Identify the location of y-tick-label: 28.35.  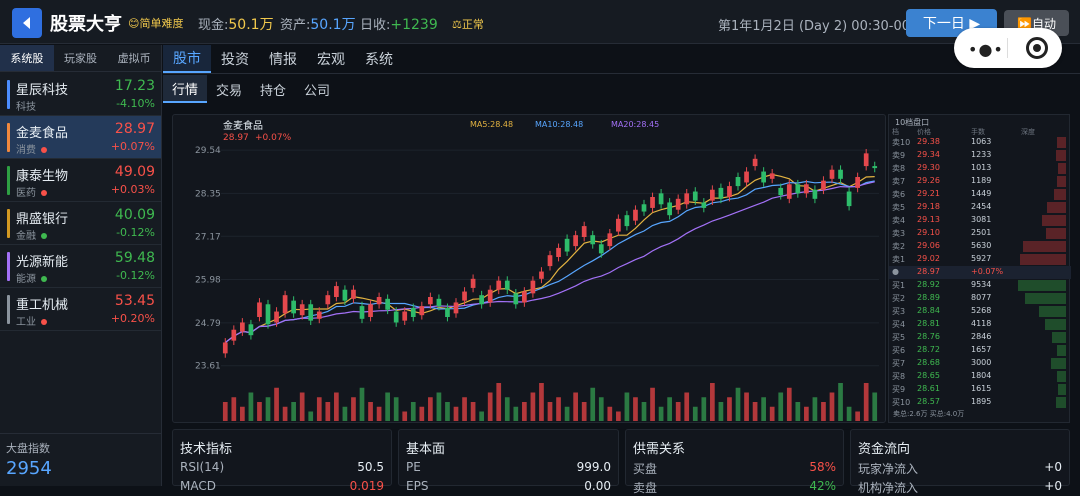
(208, 194).